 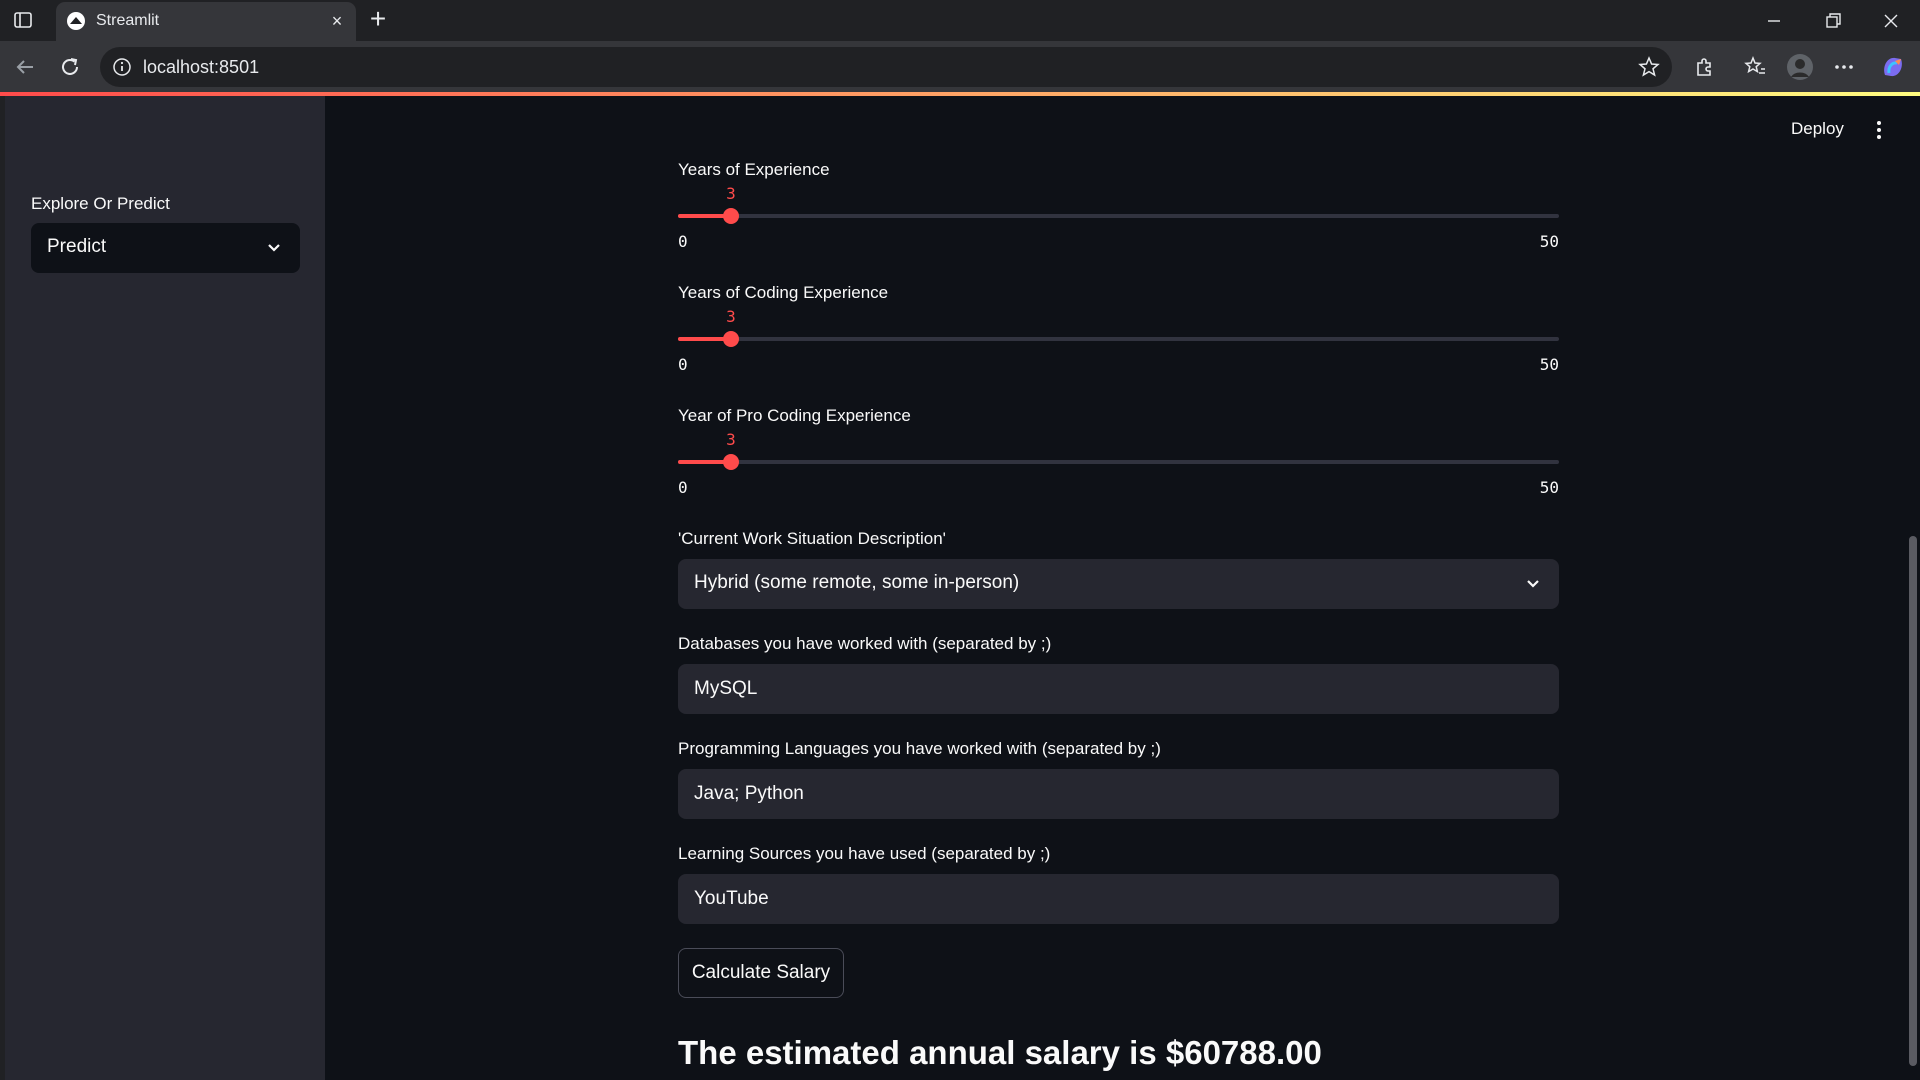 What do you see at coordinates (1833, 21) in the screenshot?
I see `restore-icon` at bounding box center [1833, 21].